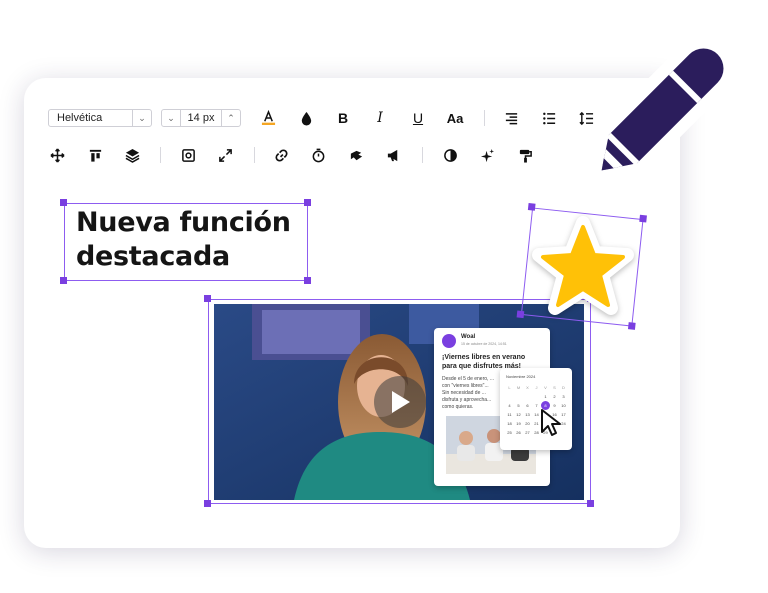 This screenshot has width=768, height=593. Describe the element at coordinates (183, 240) in the screenshot. I see `headline-text: Nueva función destacada` at that location.